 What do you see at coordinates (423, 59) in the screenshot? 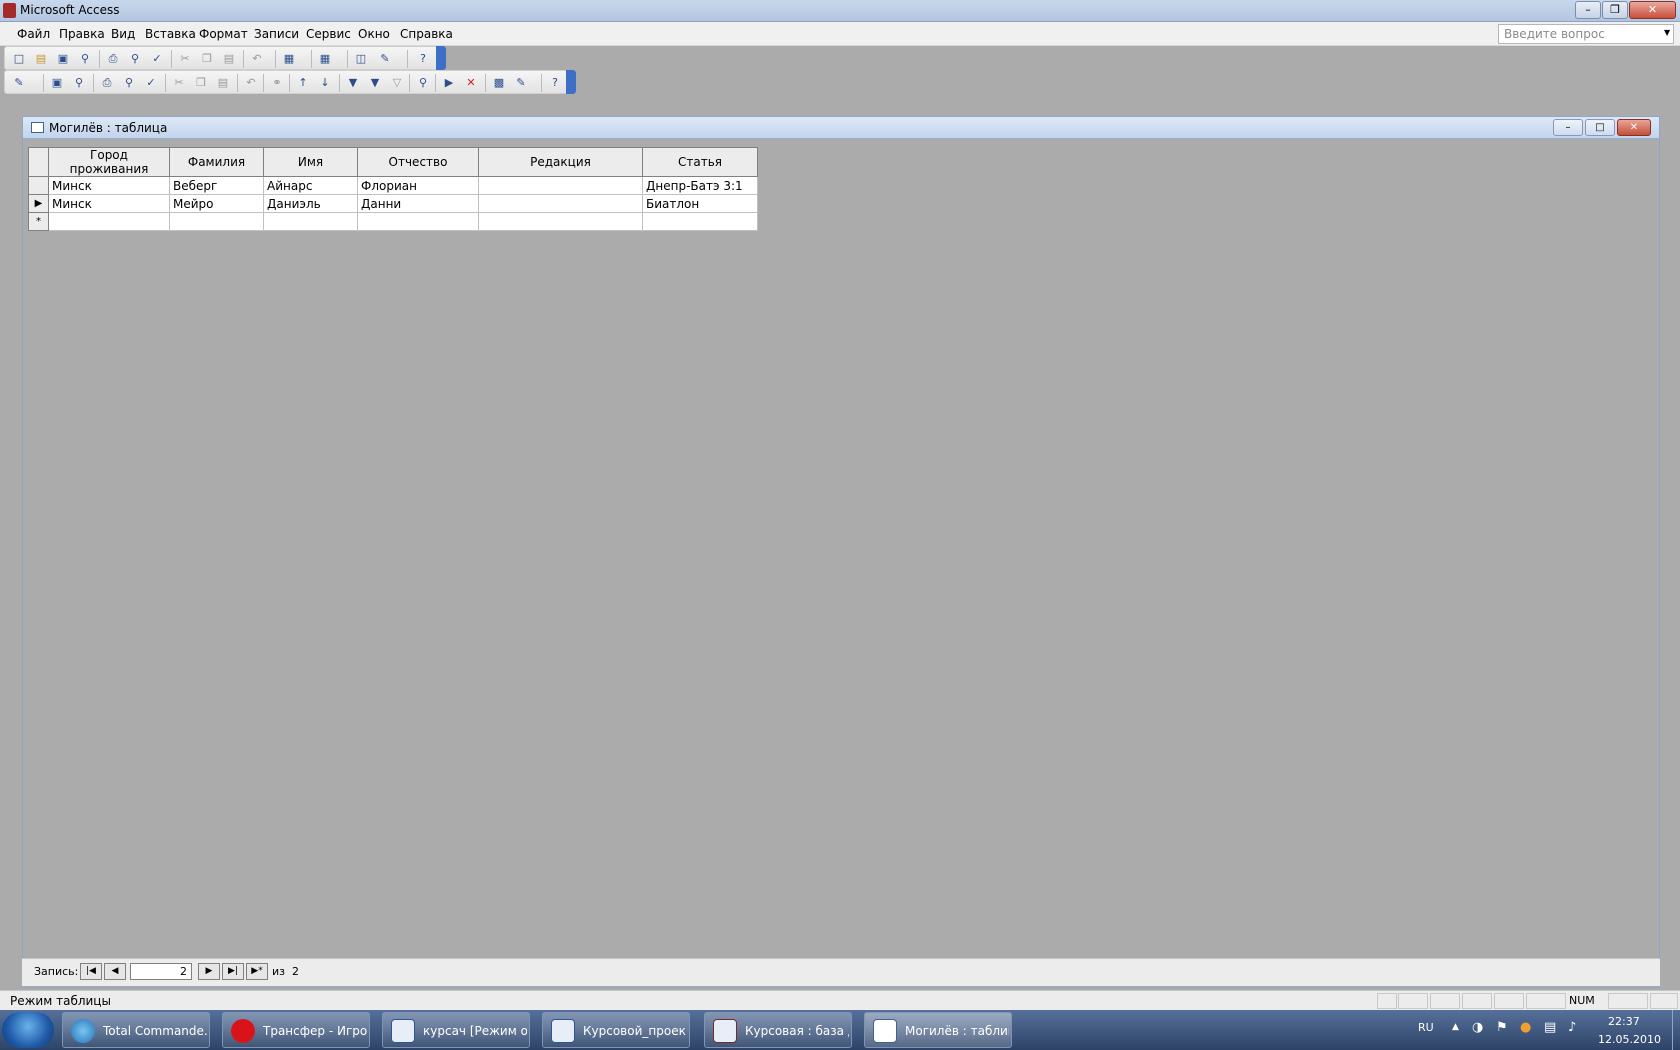
I see `help-icon: ?` at bounding box center [423, 59].